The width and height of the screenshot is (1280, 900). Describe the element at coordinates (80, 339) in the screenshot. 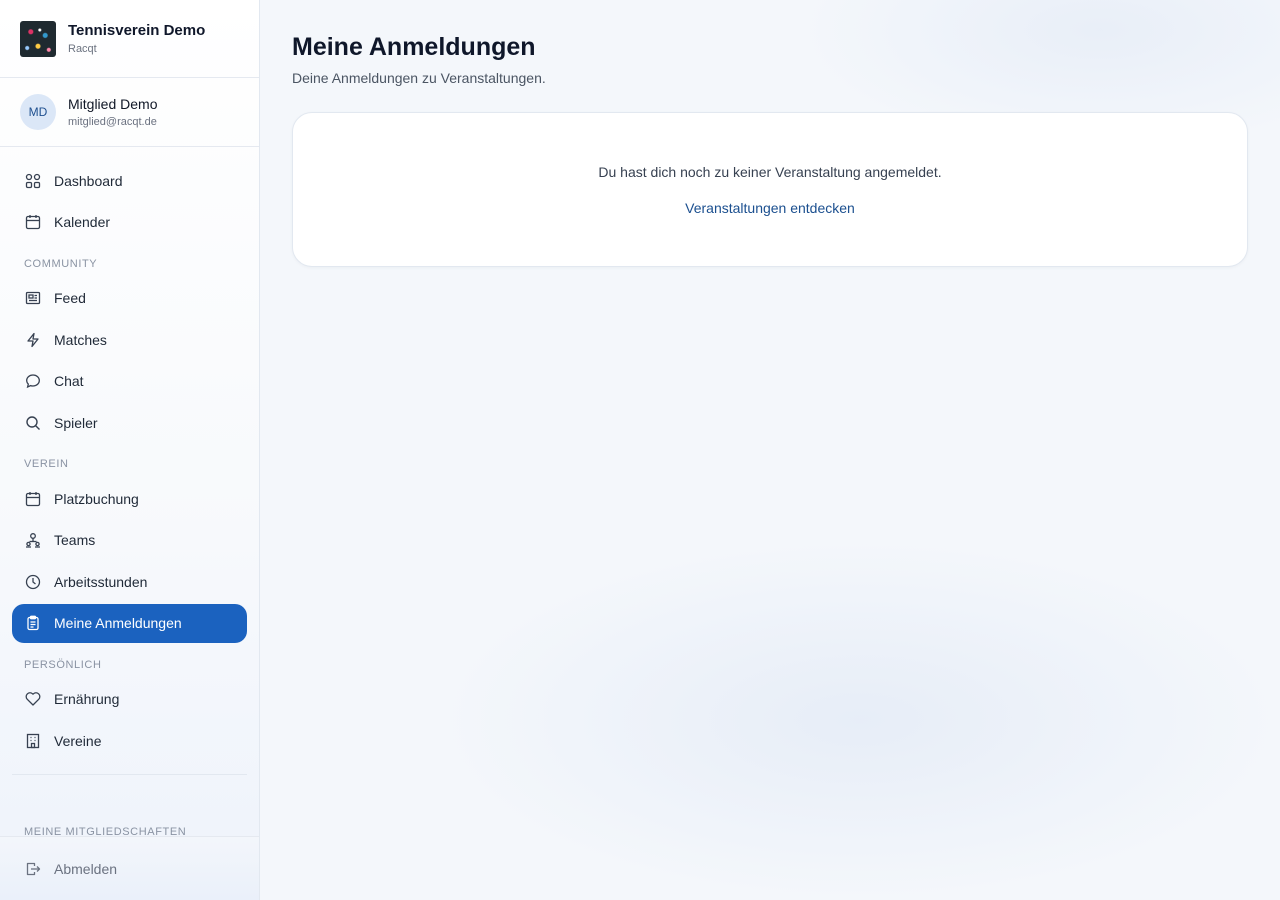

I see `sidebar-item-label: Matches` at that location.